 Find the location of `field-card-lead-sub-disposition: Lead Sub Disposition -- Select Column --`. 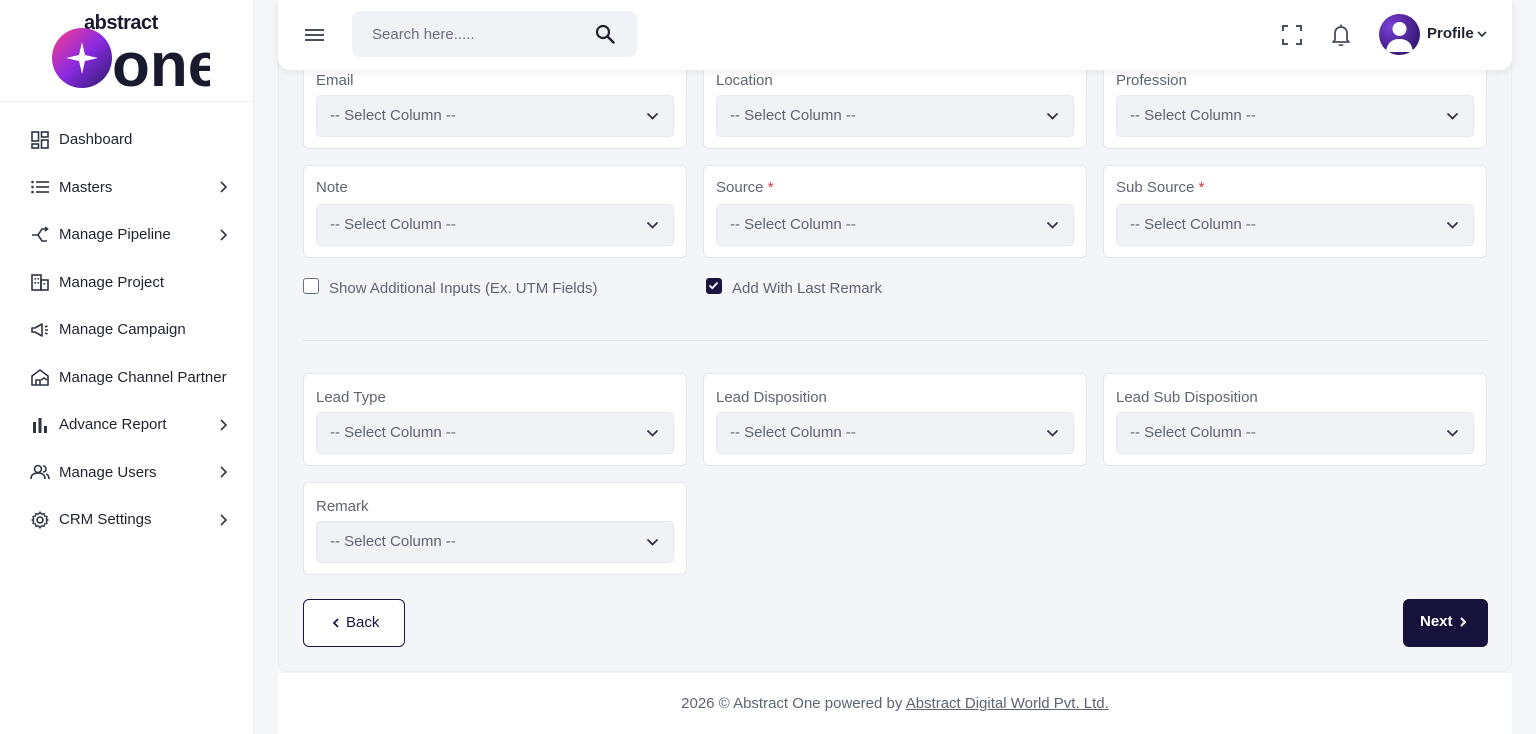

field-card-lead-sub-disposition: Lead Sub Disposition -- Select Column -- is located at coordinates (1295, 419).